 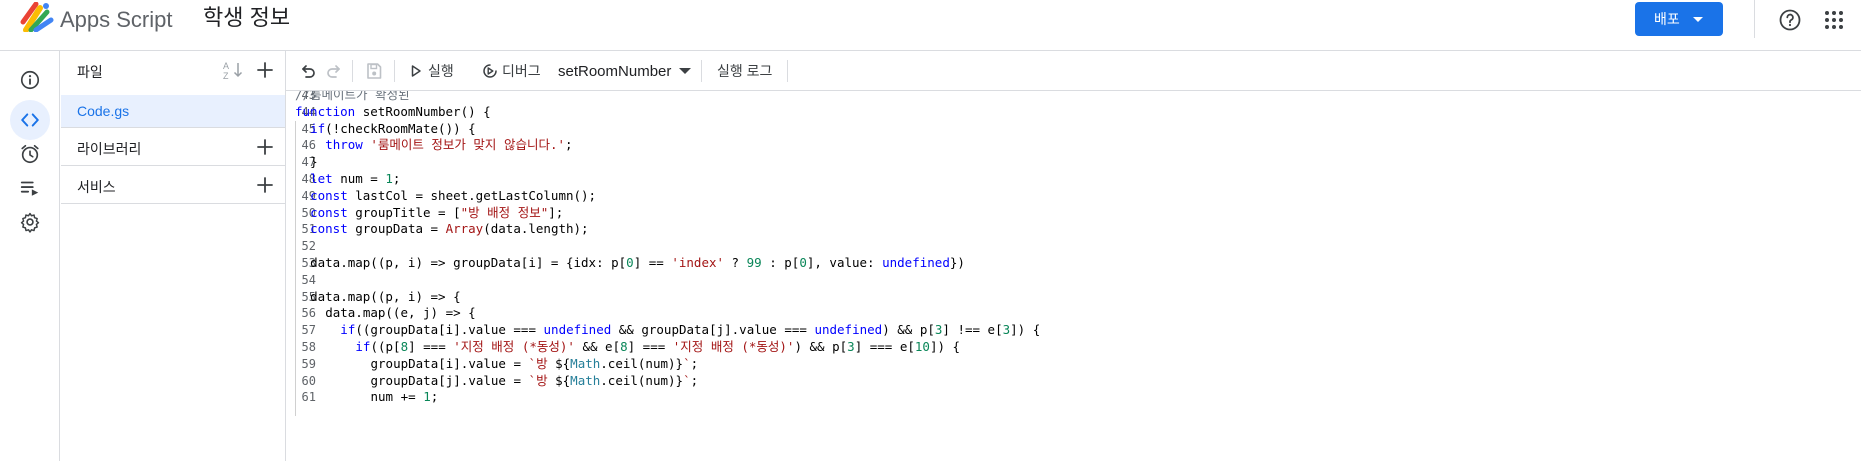 What do you see at coordinates (1073, 246) in the screenshot?
I see `code-line: 52` at bounding box center [1073, 246].